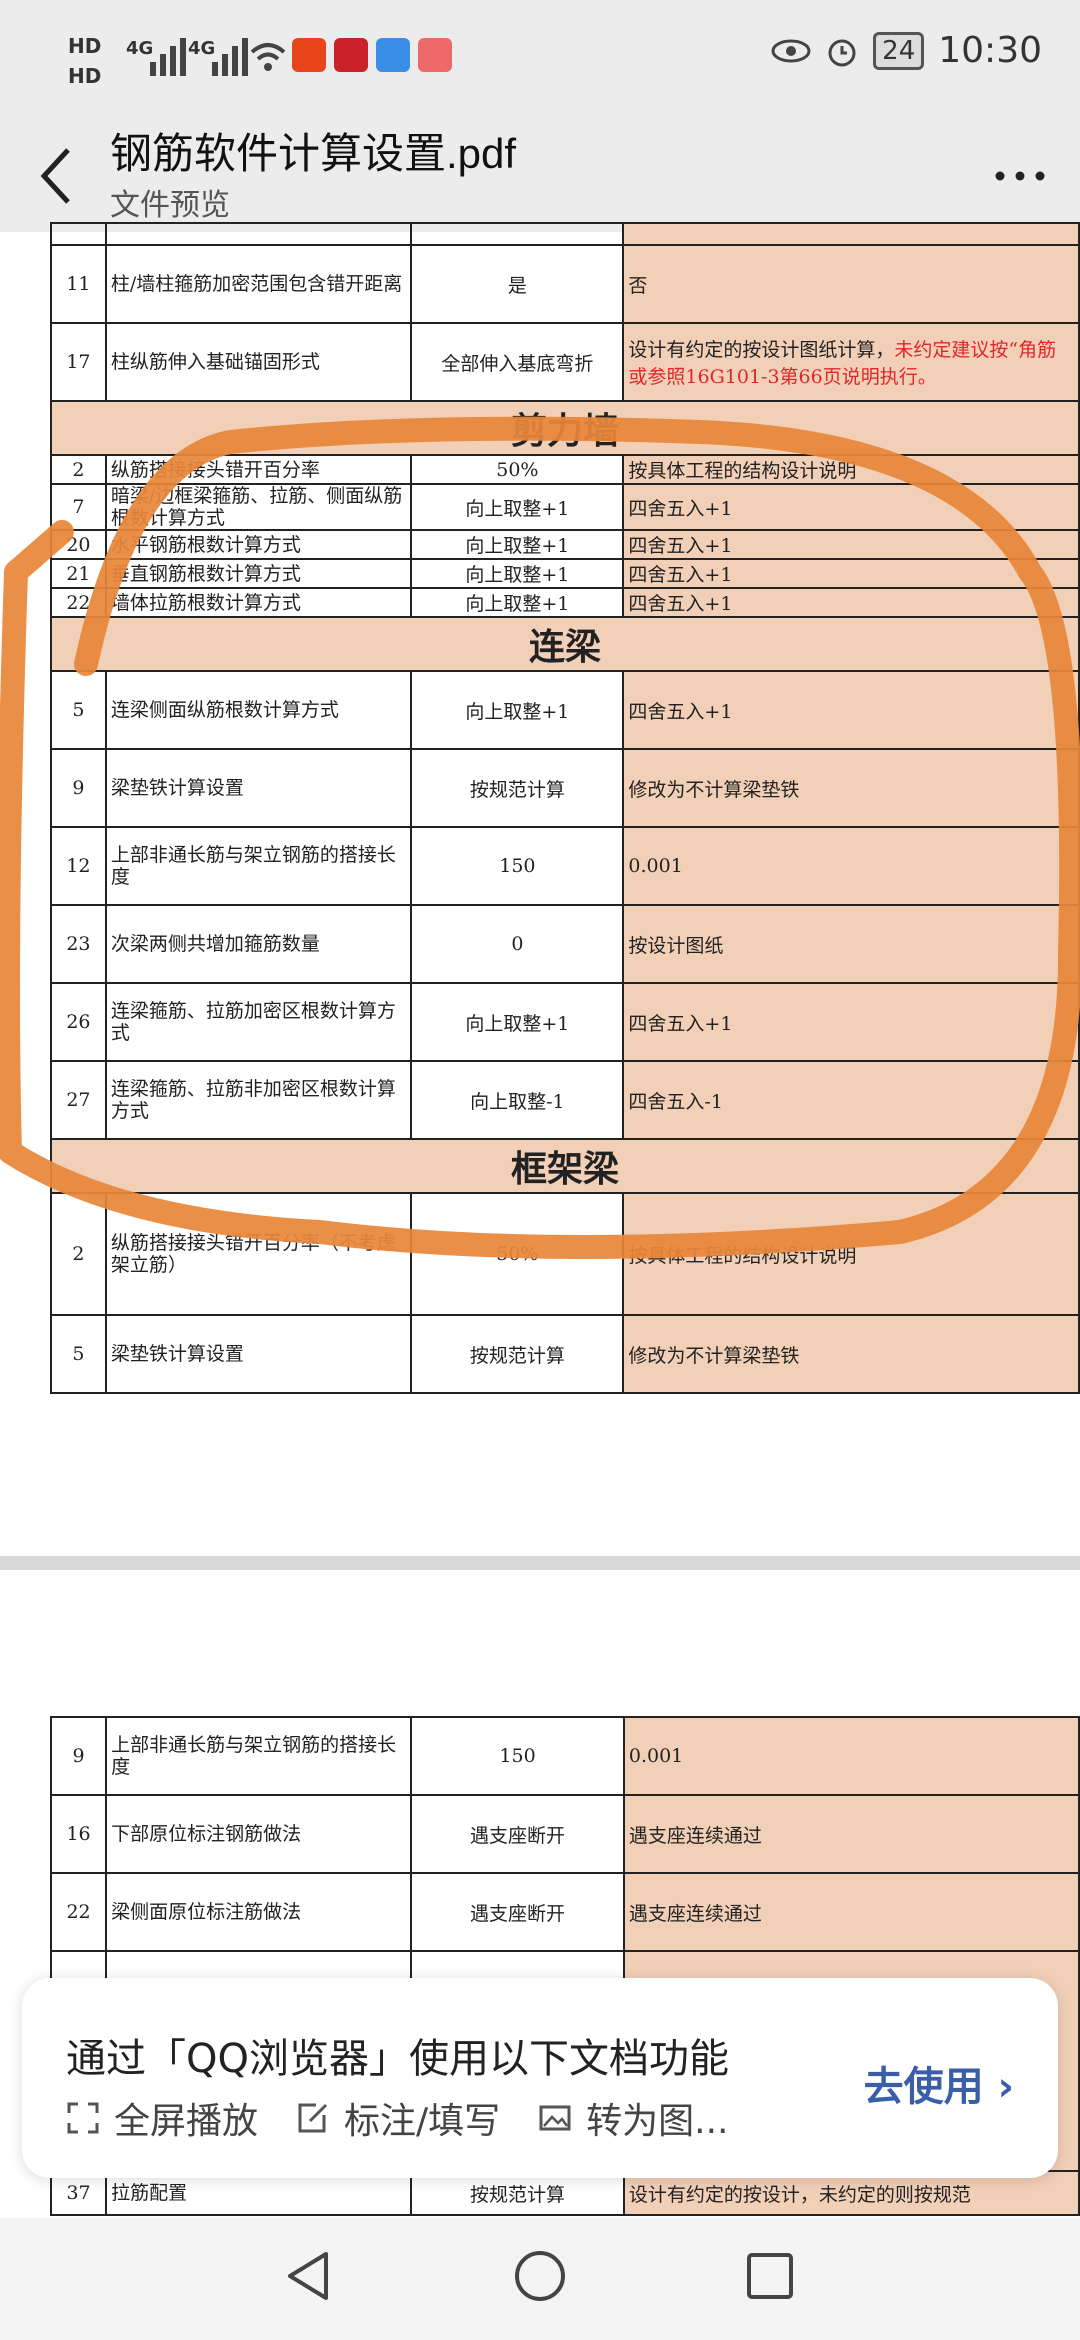  What do you see at coordinates (770, 2276) in the screenshot?
I see `nav-recents-icon` at bounding box center [770, 2276].